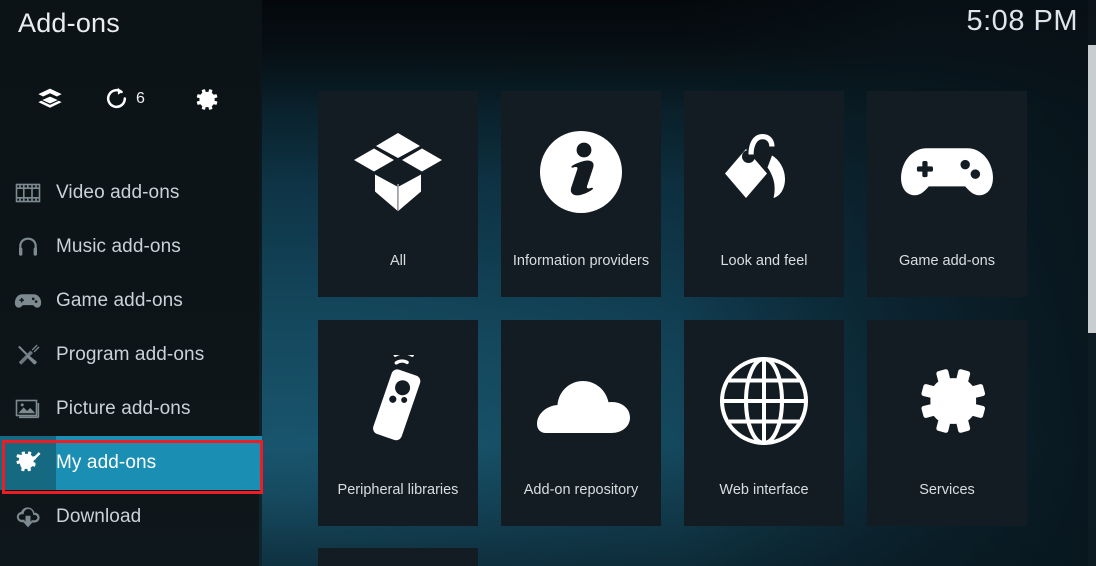 This screenshot has width=1096, height=566. I want to click on sidebar-item-game-add-ons: Game add-ons, so click(131, 301).